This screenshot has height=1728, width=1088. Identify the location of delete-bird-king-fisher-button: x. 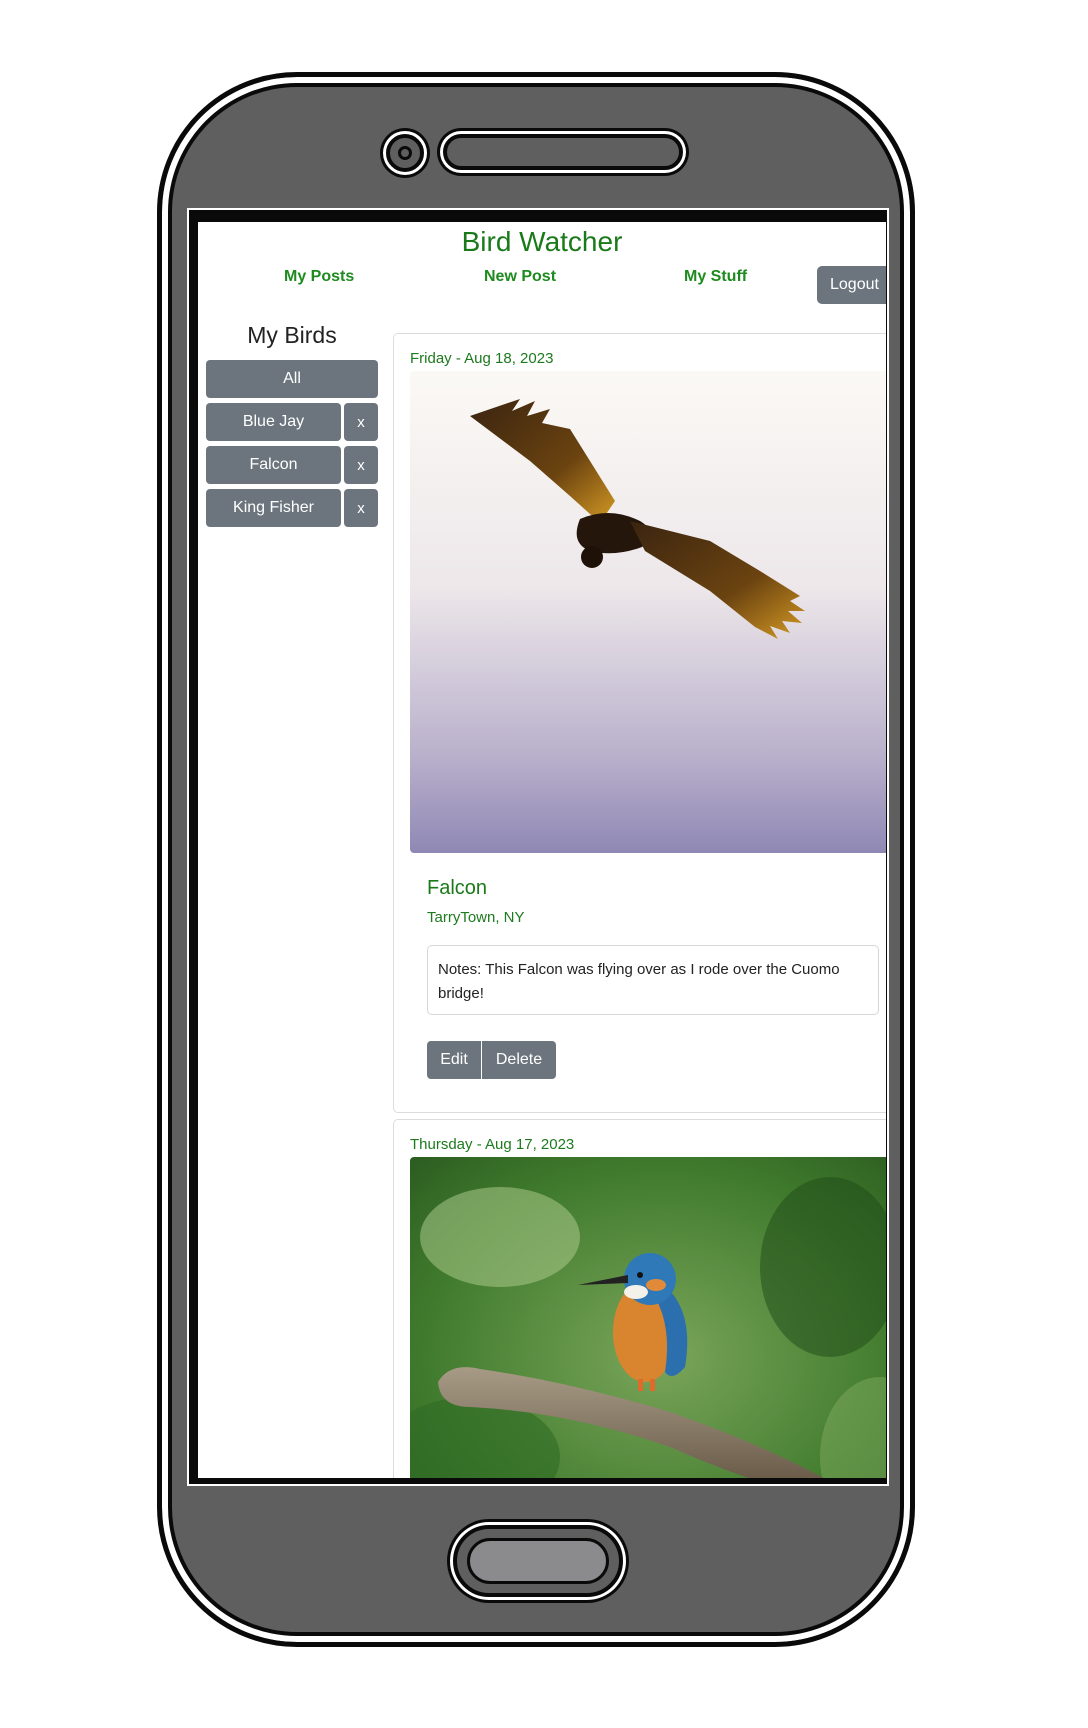
(361, 508).